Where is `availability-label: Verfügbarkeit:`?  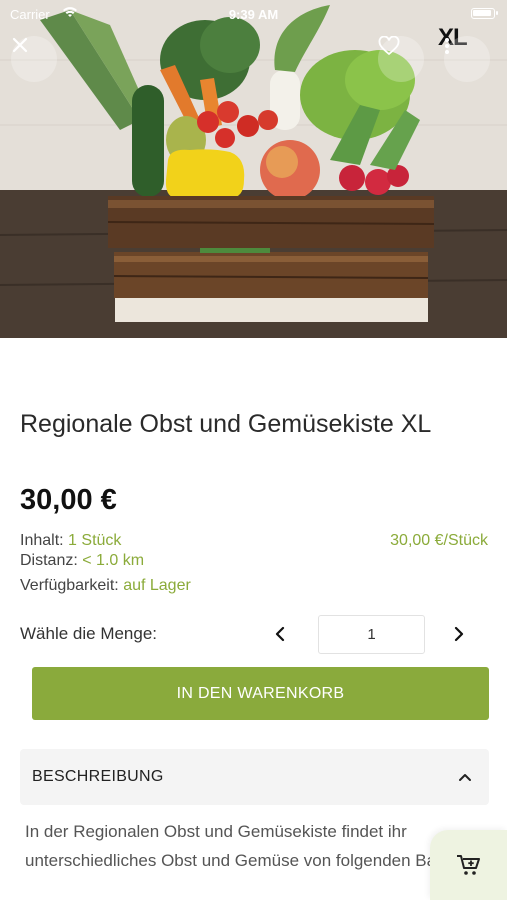 availability-label: Verfügbarkeit: is located at coordinates (69, 585).